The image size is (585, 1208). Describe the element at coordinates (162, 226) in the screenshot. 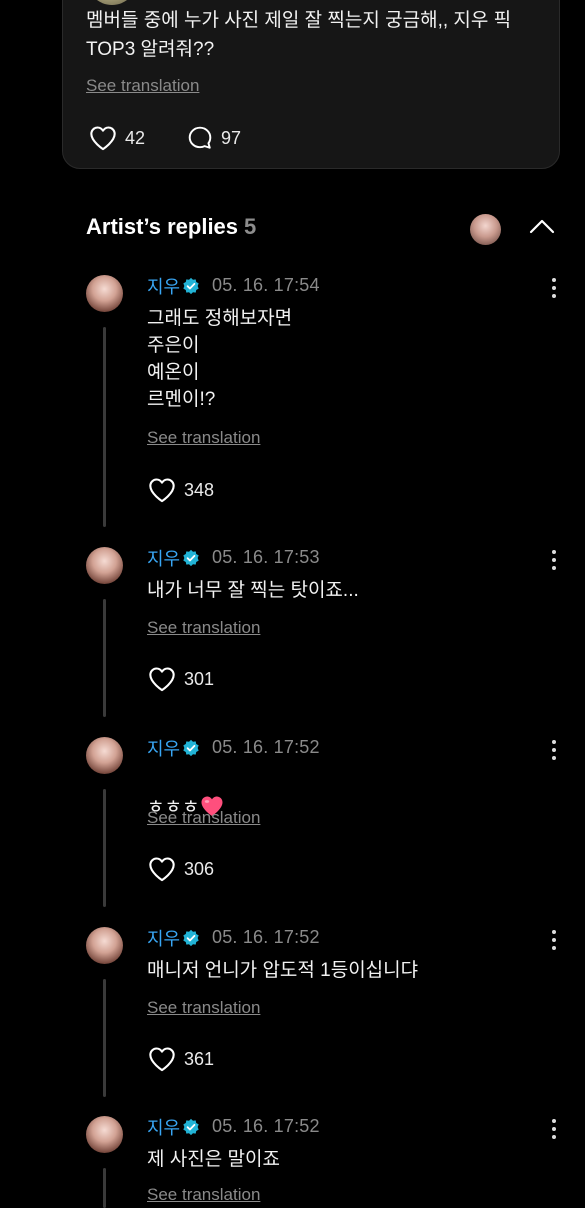

I see `artist-replies-title: Artist’s replies` at that location.